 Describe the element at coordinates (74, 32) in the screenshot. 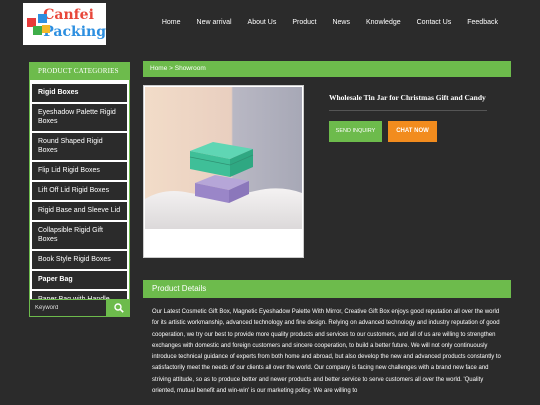

I see `logo-line-2: Packing` at that location.